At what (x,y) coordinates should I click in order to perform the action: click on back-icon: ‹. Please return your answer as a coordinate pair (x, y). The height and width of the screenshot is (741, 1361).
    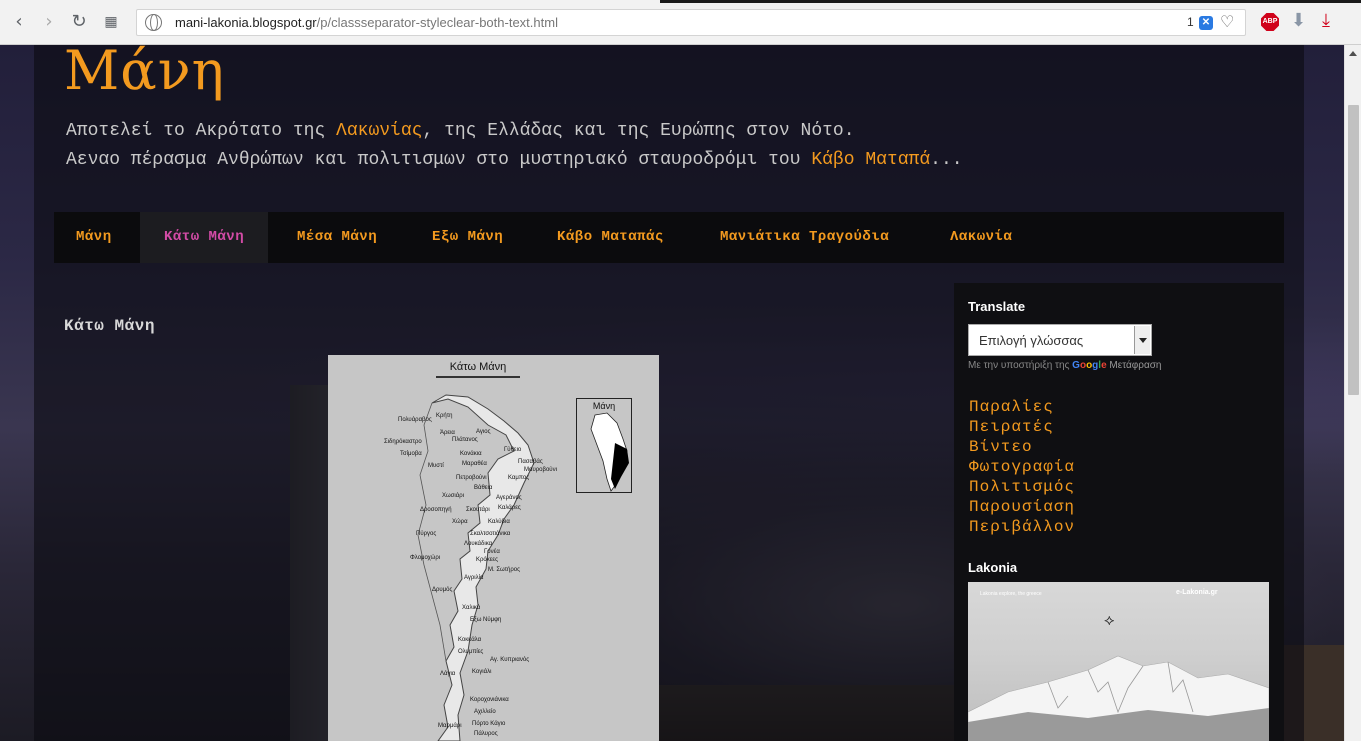
    Looking at the image, I should click on (19, 22).